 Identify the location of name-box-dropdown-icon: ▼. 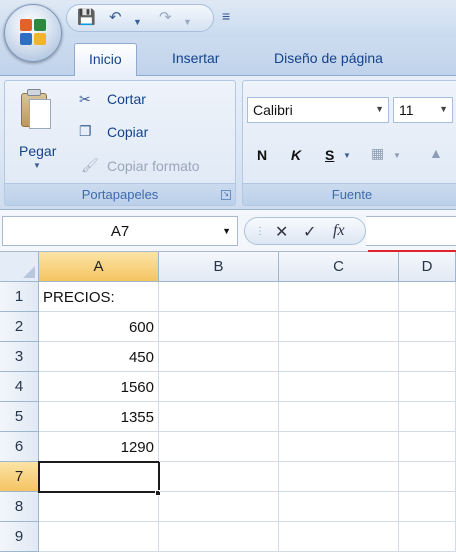
(226, 231).